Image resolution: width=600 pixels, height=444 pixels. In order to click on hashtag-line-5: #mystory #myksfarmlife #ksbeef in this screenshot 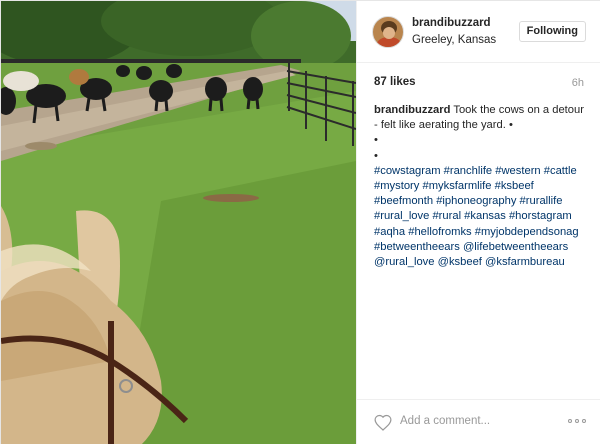, I will do `click(481, 186)`.